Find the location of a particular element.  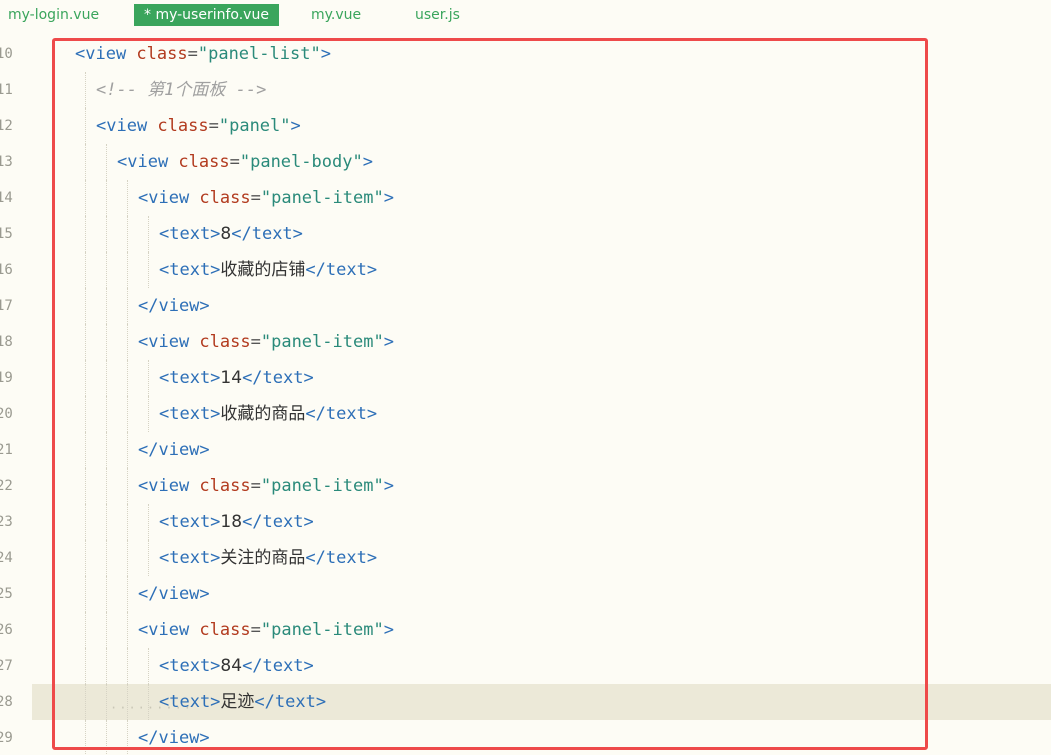

code-text: <text>18</text> is located at coordinates (236, 522).